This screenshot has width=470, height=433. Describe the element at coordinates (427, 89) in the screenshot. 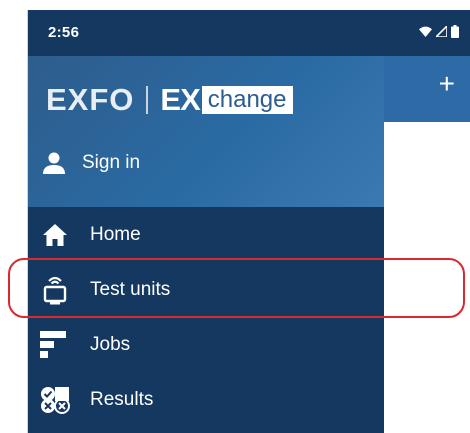

I see `app-bar: +` at that location.